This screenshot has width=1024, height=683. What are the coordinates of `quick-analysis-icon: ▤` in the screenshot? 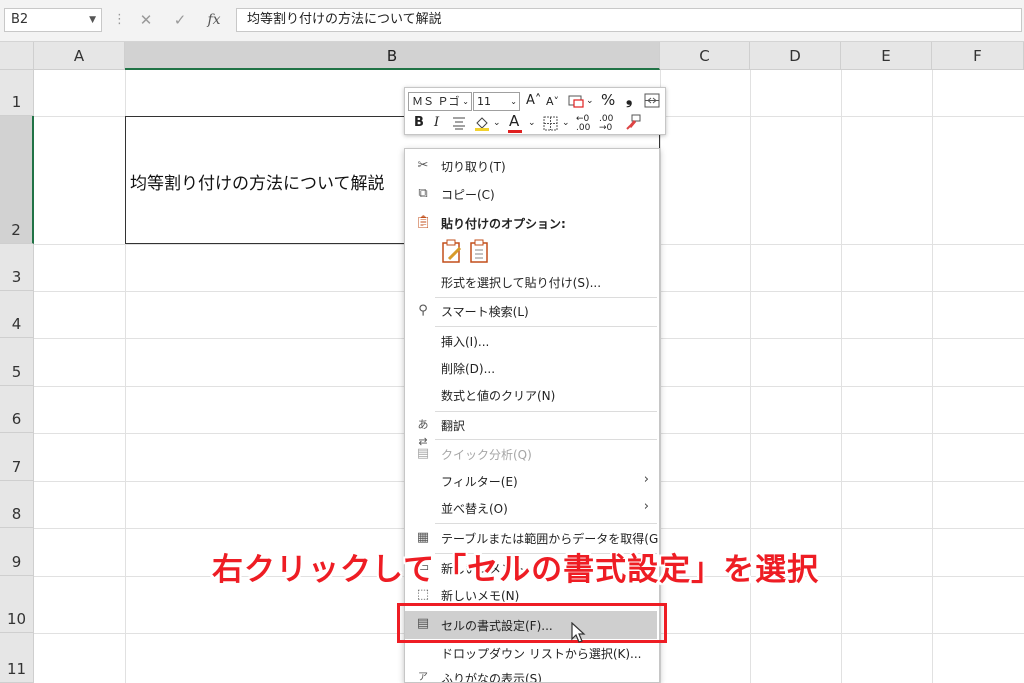 It's located at (423, 453).